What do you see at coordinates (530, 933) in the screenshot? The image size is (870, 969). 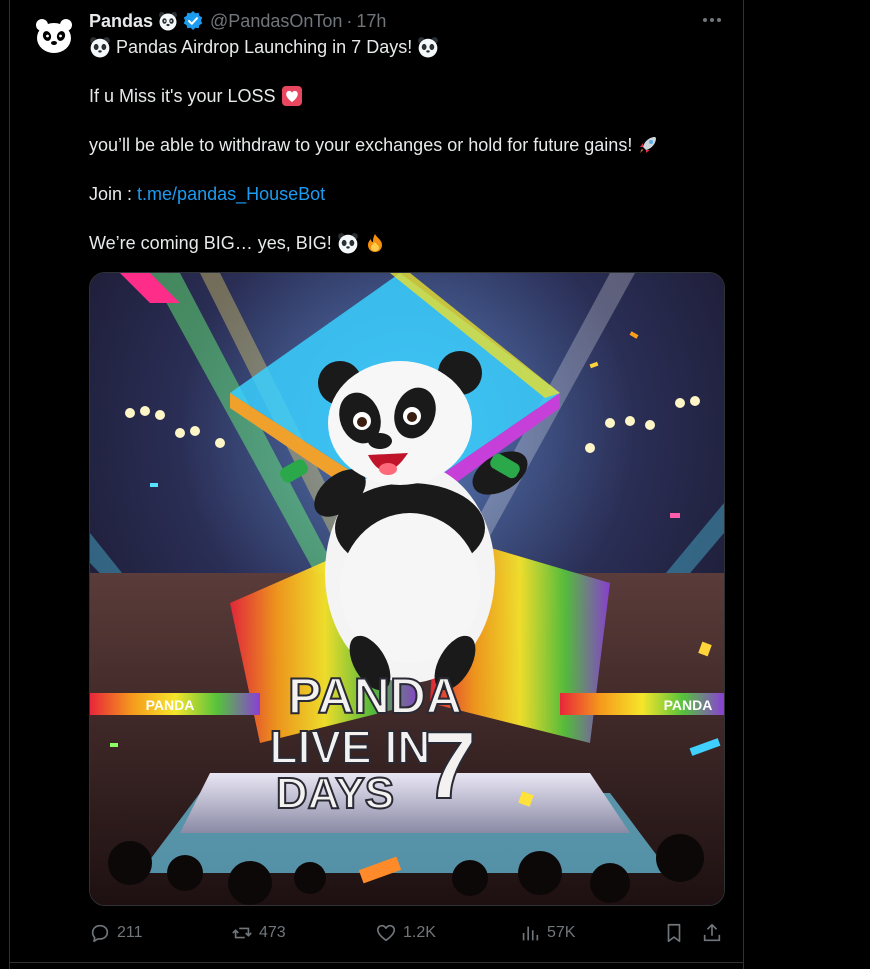 I see `analytics-icon` at bounding box center [530, 933].